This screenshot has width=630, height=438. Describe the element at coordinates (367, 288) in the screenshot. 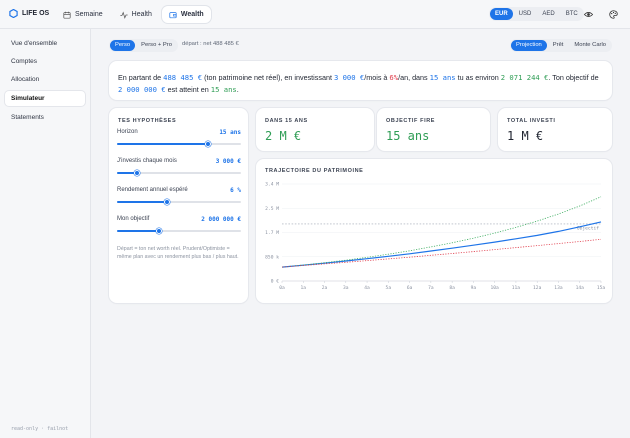

I see `x-tick-label: 4a` at that location.